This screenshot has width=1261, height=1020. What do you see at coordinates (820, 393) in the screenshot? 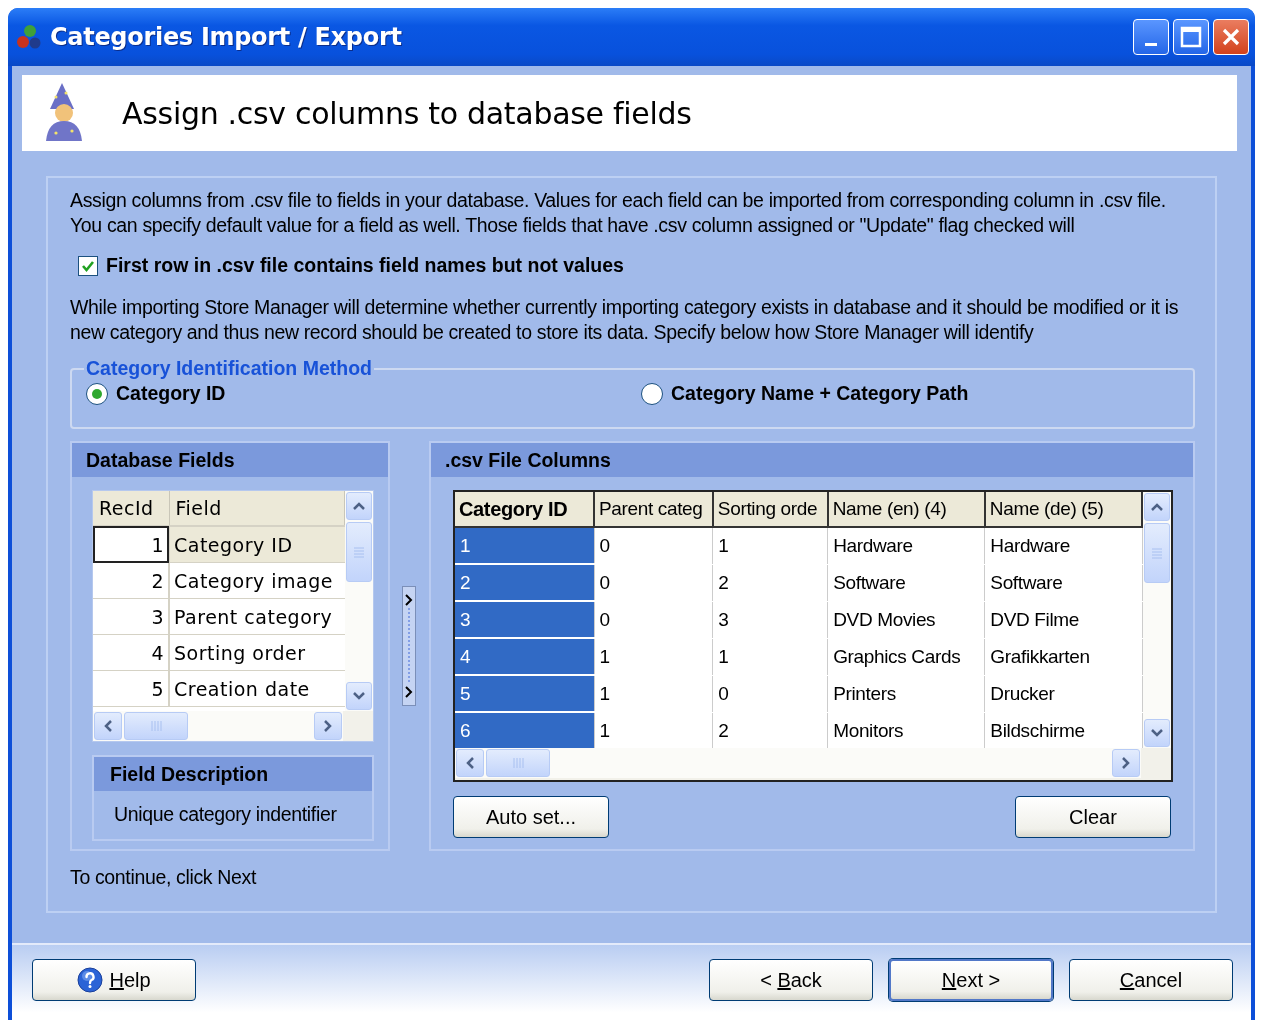
I see `radio-label: Category Name + Category Path` at bounding box center [820, 393].